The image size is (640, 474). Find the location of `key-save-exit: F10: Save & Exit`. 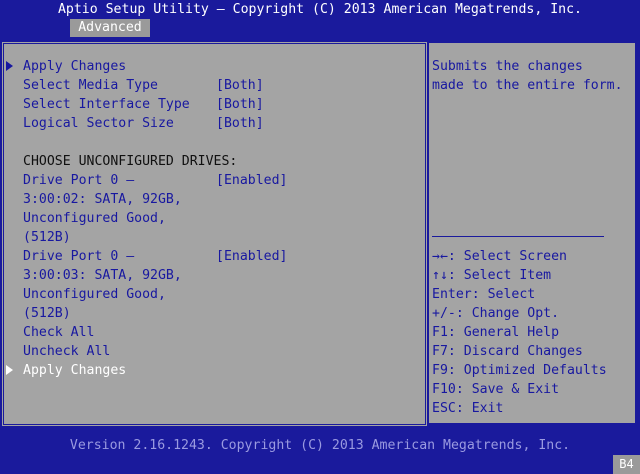

key-save-exit: F10: Save & Exit is located at coordinates (496, 389).